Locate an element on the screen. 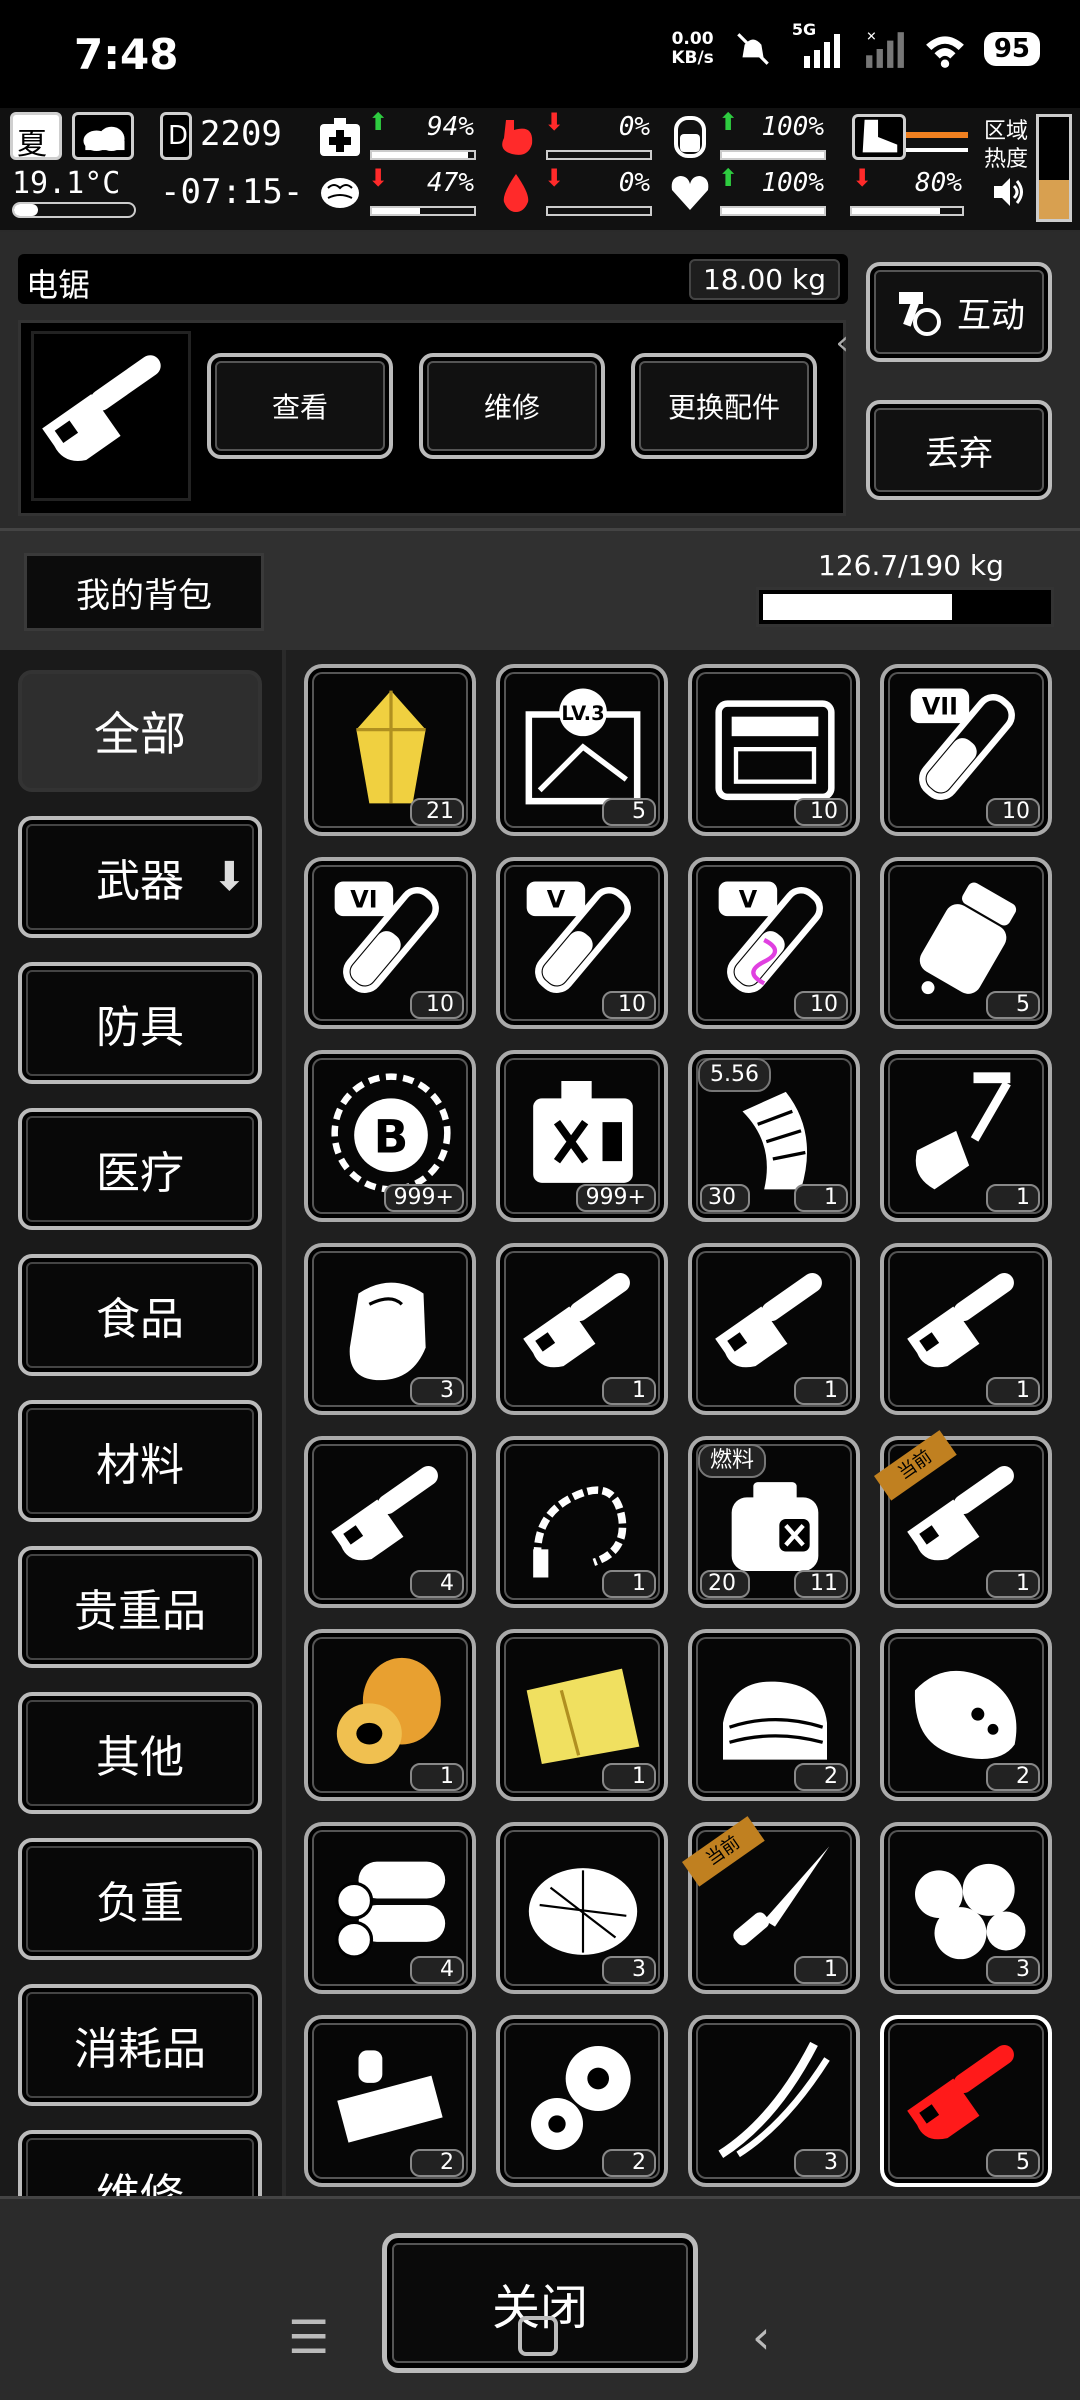 This screenshot has width=1080, height=2400. tool-parts-icon is located at coordinates (390, 2096).